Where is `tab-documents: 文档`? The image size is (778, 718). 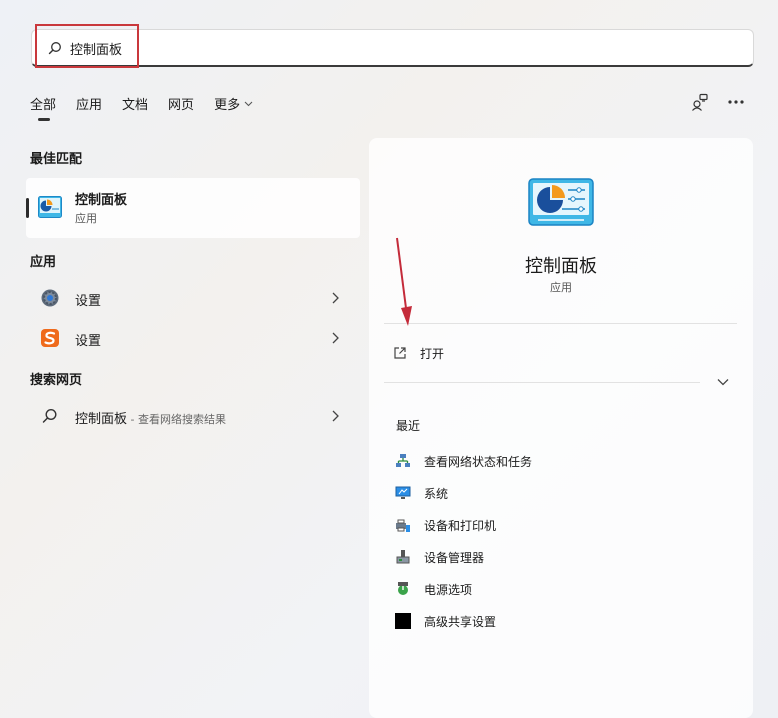 tab-documents: 文档 is located at coordinates (135, 103).